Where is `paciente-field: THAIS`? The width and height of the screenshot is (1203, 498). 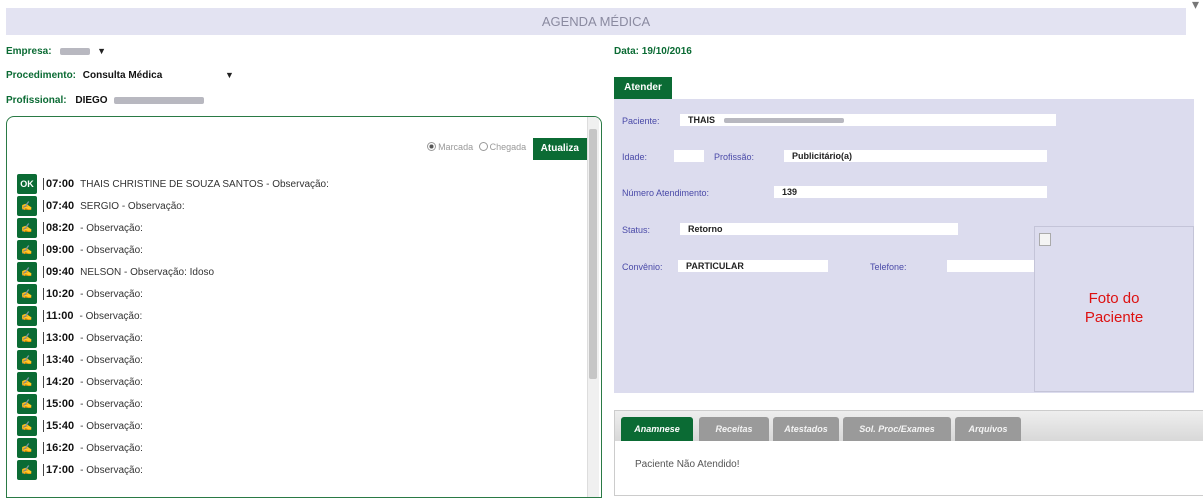
paciente-field: THAIS is located at coordinates (868, 120).